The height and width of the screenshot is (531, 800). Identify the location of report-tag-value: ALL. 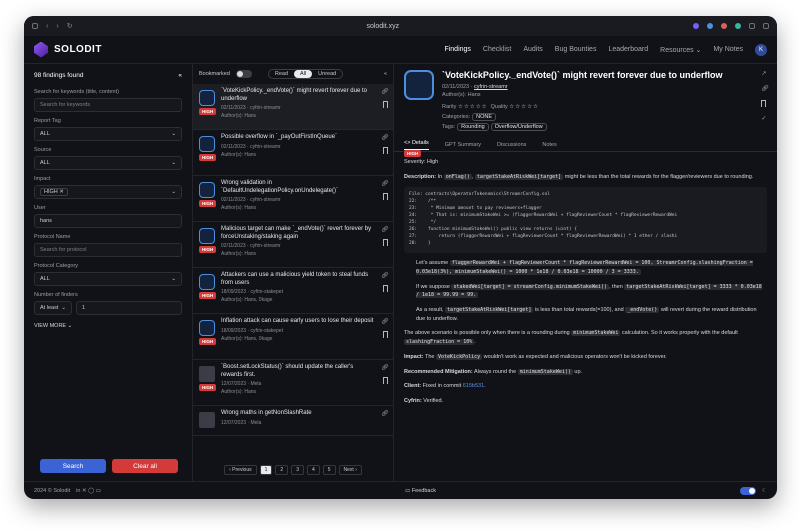
(45, 134).